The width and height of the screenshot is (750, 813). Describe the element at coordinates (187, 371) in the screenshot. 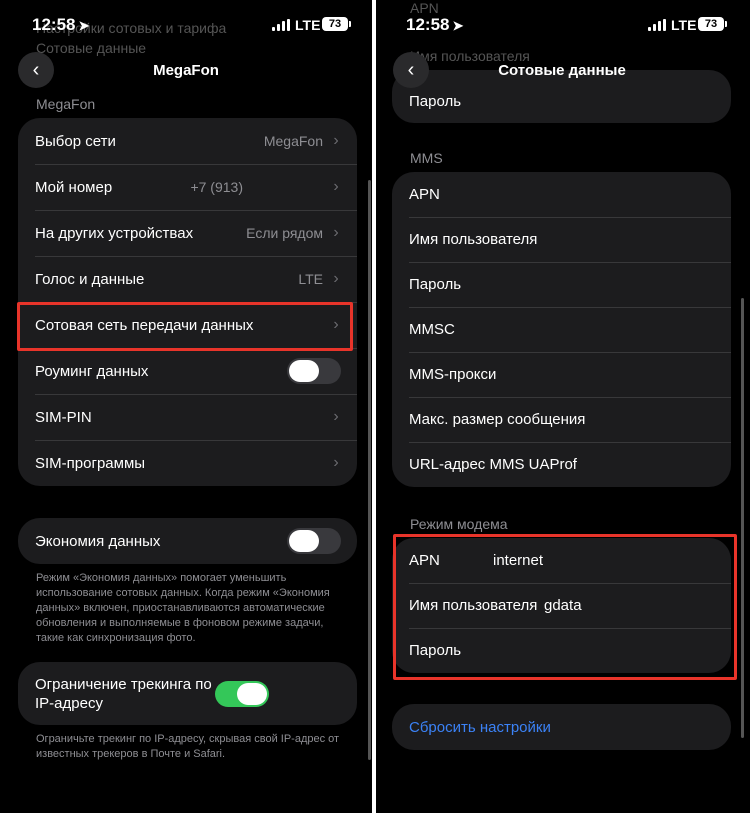

I see `data-roaming-row: Роуминг данных` at that location.